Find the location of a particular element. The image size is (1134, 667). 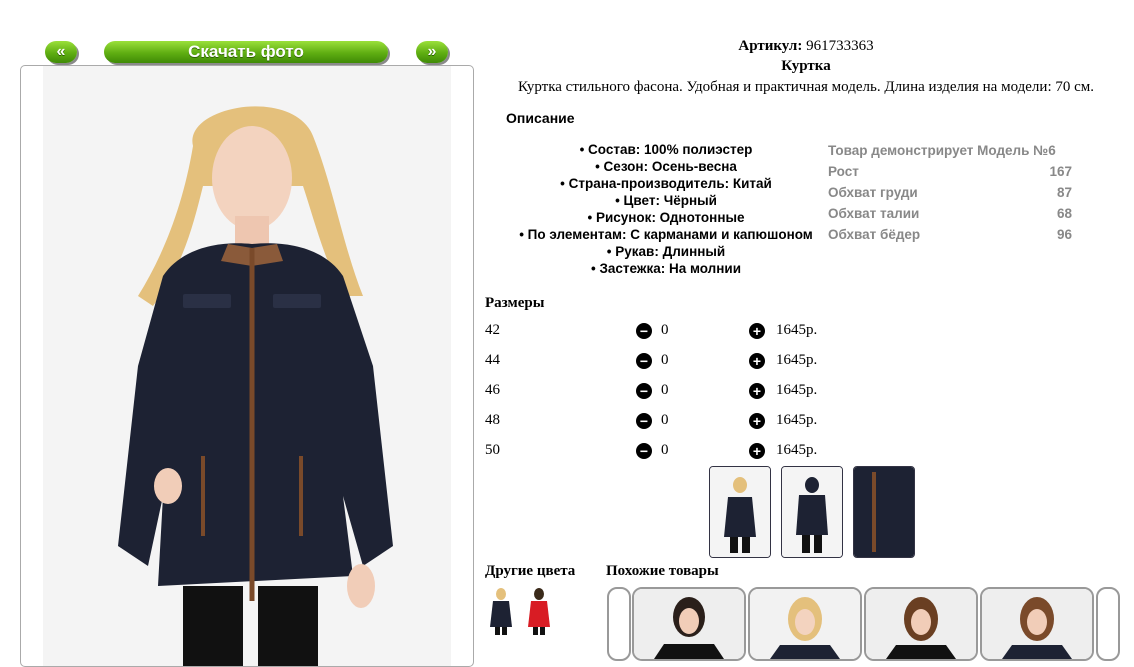

red-jacket-icon is located at coordinates (539, 611).